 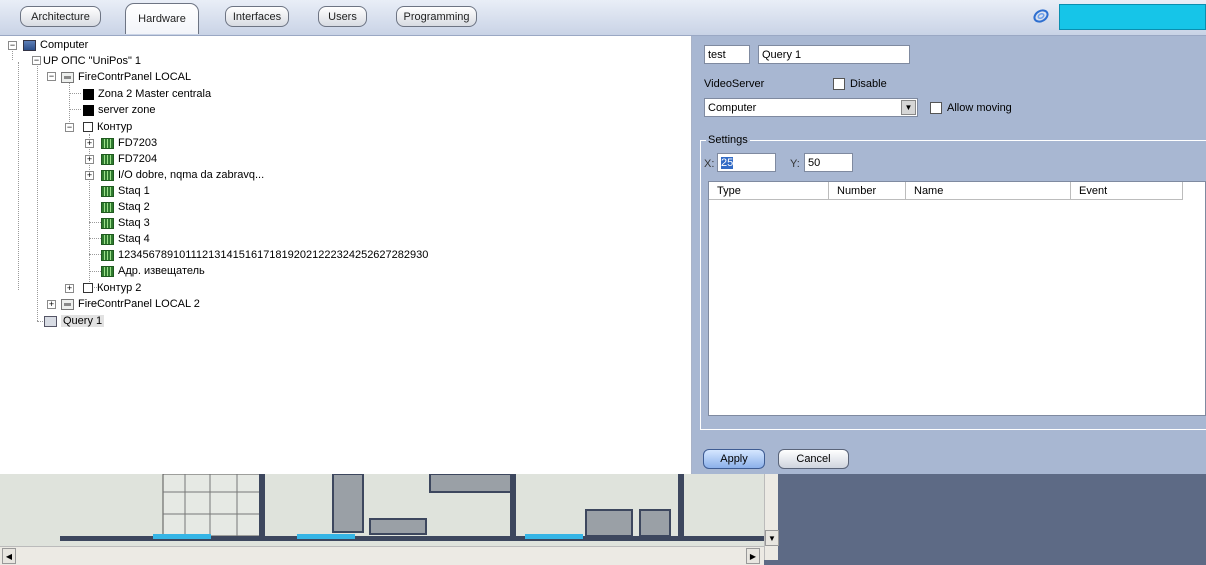 What do you see at coordinates (811, 107) in the screenshot?
I see `videoserver-combo: Computer ▼` at bounding box center [811, 107].